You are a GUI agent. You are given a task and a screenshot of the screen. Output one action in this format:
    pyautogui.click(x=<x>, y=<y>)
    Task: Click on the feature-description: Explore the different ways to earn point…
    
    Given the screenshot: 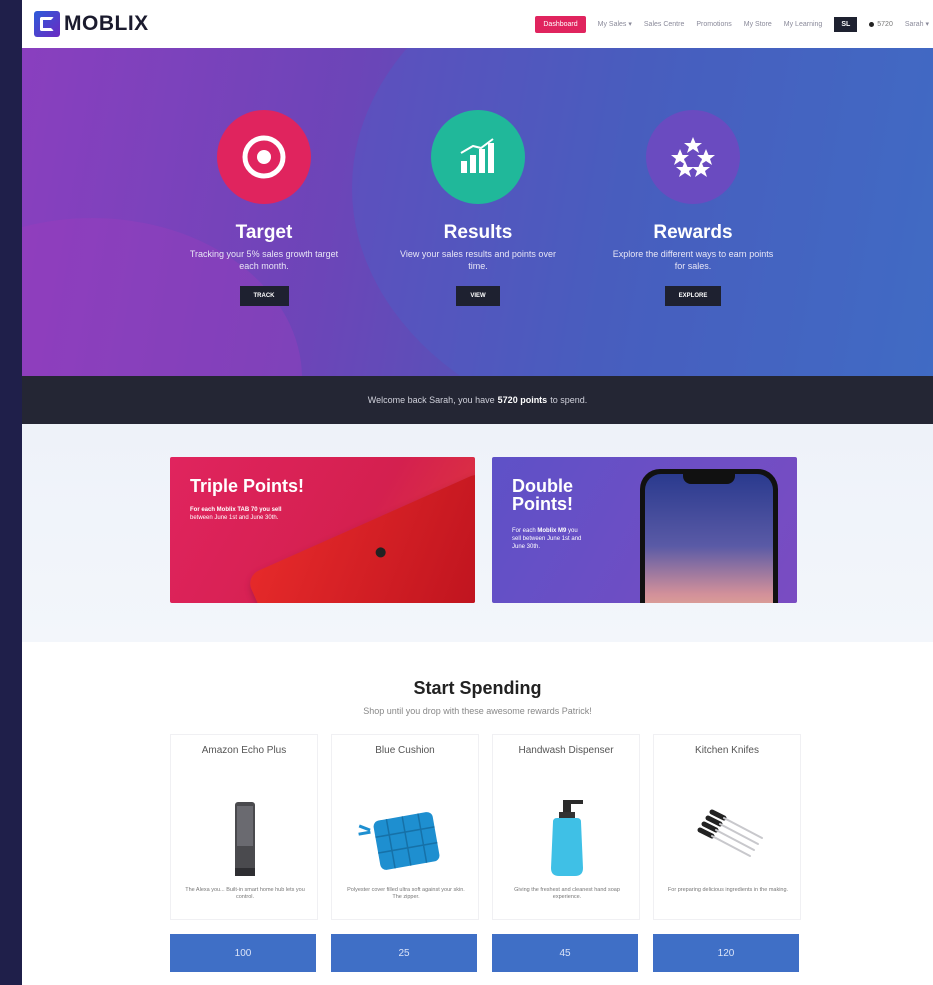 What is the action you would take?
    pyautogui.click(x=693, y=260)
    